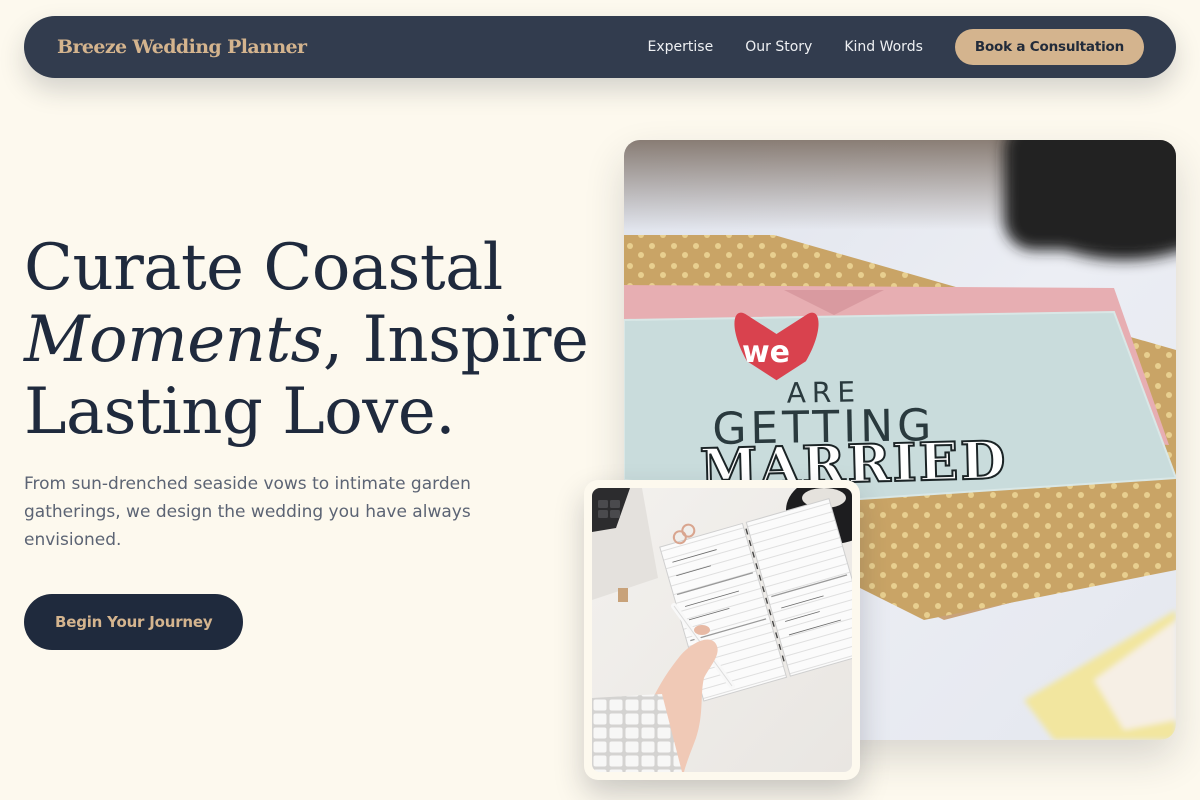 This screenshot has height=800, width=1200. What do you see at coordinates (1049, 47) in the screenshot?
I see `book-consultation-button: Book a Consultation` at bounding box center [1049, 47].